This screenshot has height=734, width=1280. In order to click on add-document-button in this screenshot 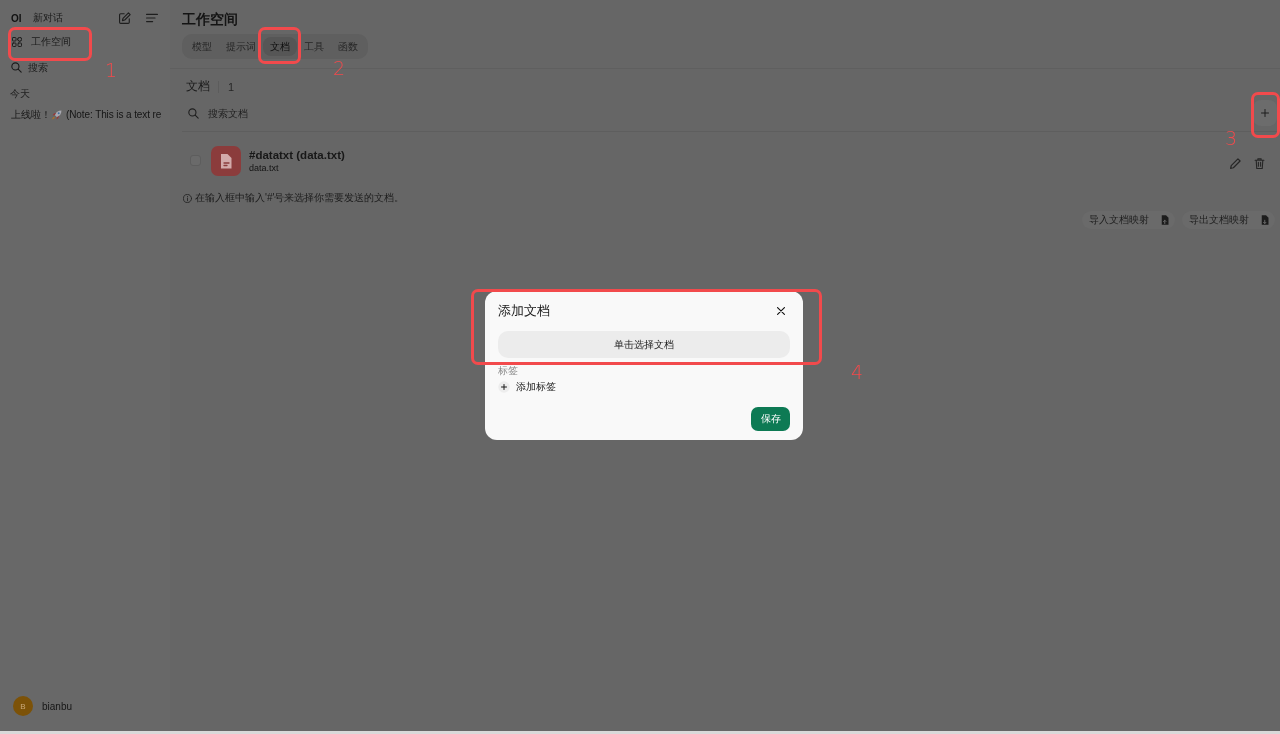, I will do `click(1265, 113)`.